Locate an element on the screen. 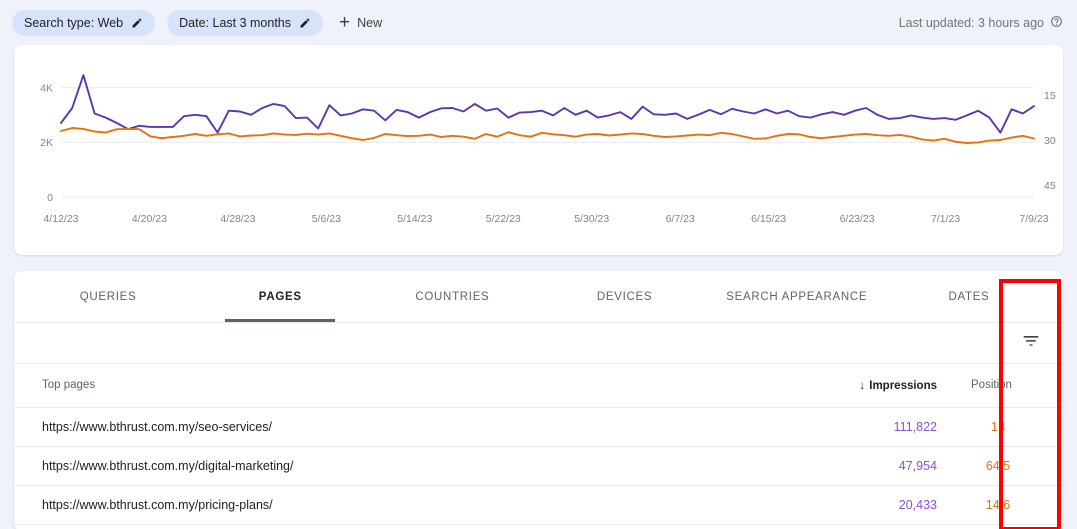 Image resolution: width=1077 pixels, height=529 pixels. help-circle-icon is located at coordinates (1056, 23).